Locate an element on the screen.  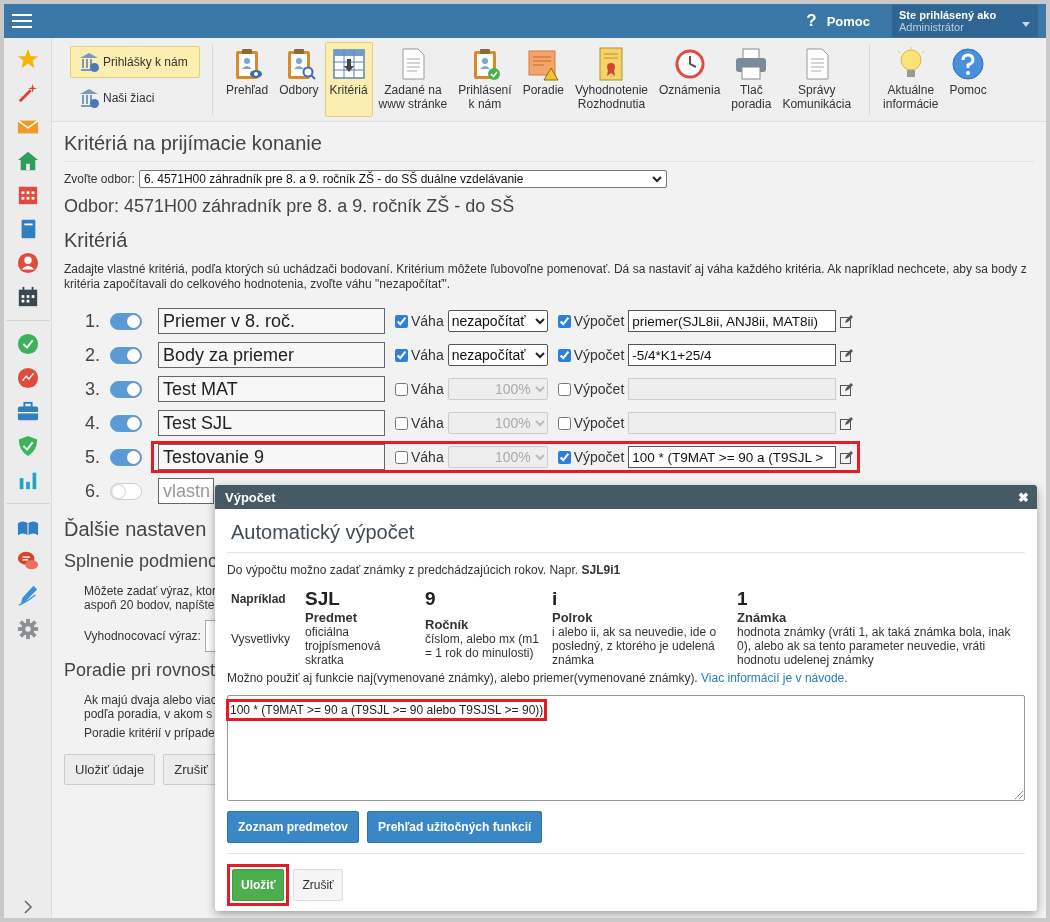
star-icon is located at coordinates (27, 59).